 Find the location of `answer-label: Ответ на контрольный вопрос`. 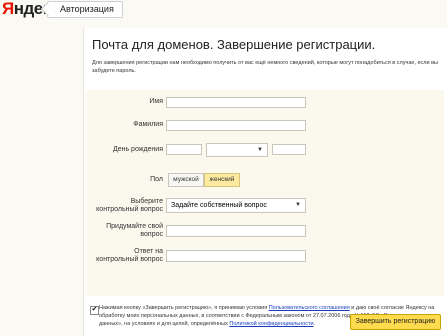

answer-label: Ответ на контрольный вопрос is located at coordinates (129, 255).